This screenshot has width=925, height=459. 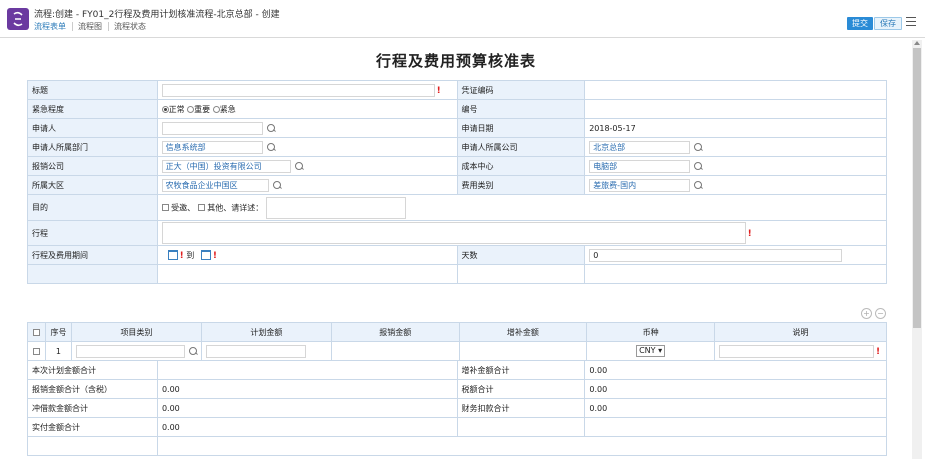 What do you see at coordinates (92, 274) in the screenshot?
I see `blank-label` at bounding box center [92, 274].